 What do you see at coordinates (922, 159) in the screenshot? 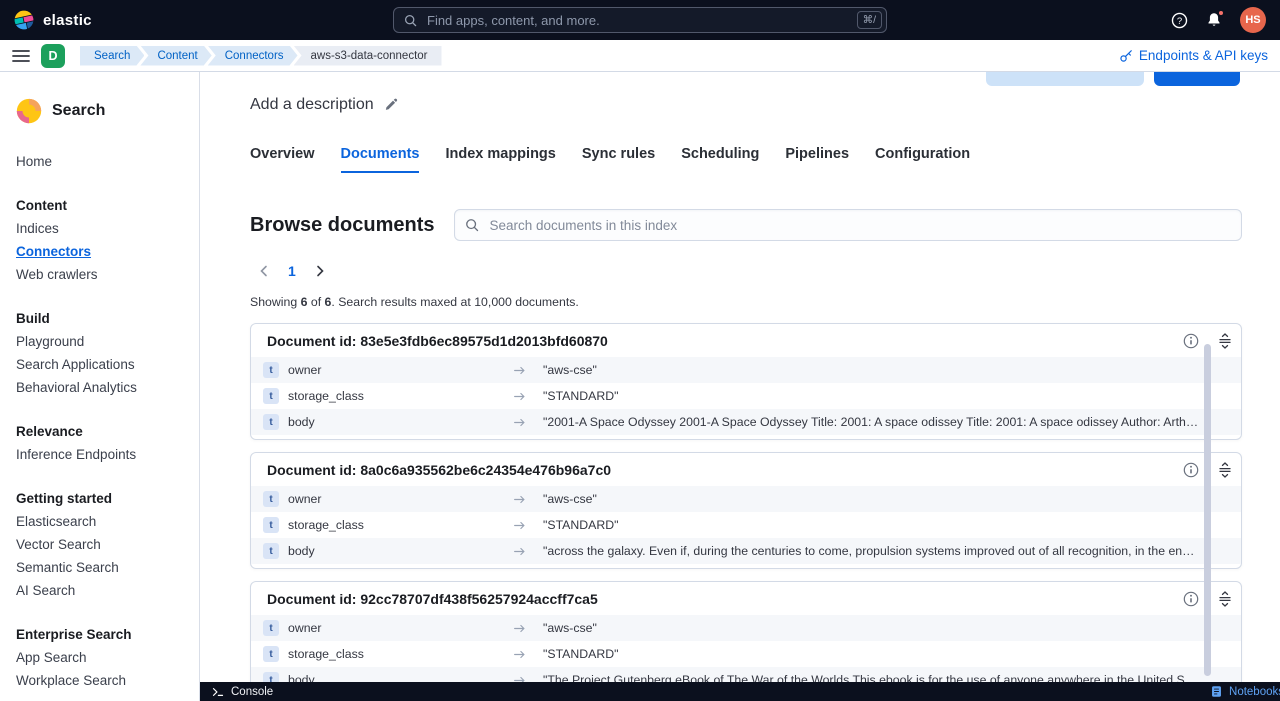
I see `tab-configuration: Configuration` at bounding box center [922, 159].